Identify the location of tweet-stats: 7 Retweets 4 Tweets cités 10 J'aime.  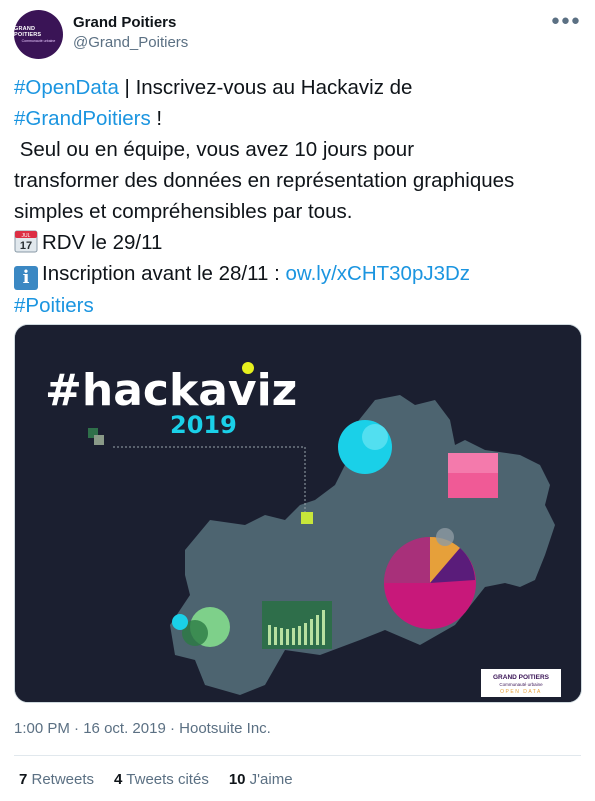
(156, 779).